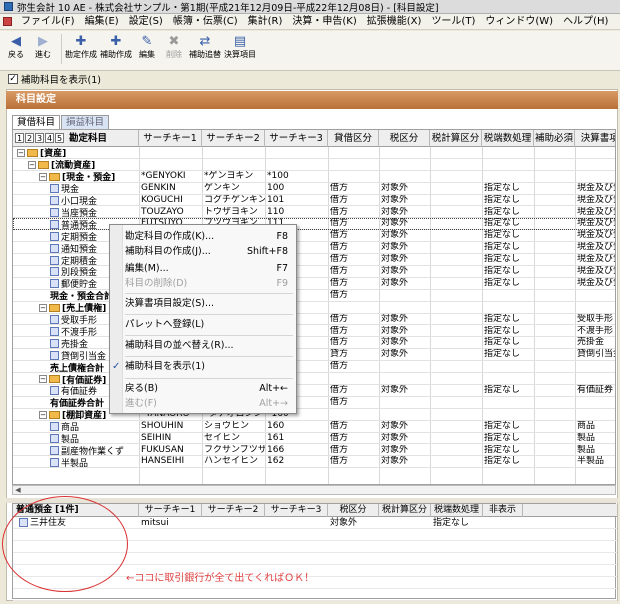  What do you see at coordinates (314, 490) in the screenshot?
I see `horizontal-scrollbar: ◀` at bounding box center [314, 490].